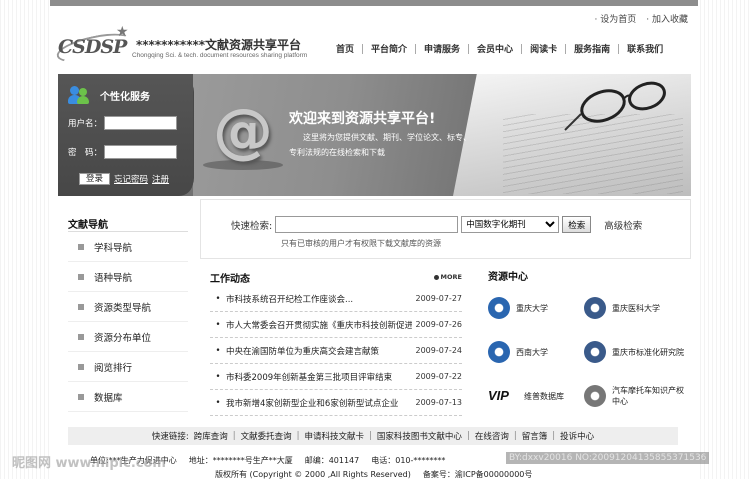 The image size is (750, 479). What do you see at coordinates (128, 367) in the screenshot?
I see `nav-item-reading-rank: 阅览排行` at bounding box center [128, 367].